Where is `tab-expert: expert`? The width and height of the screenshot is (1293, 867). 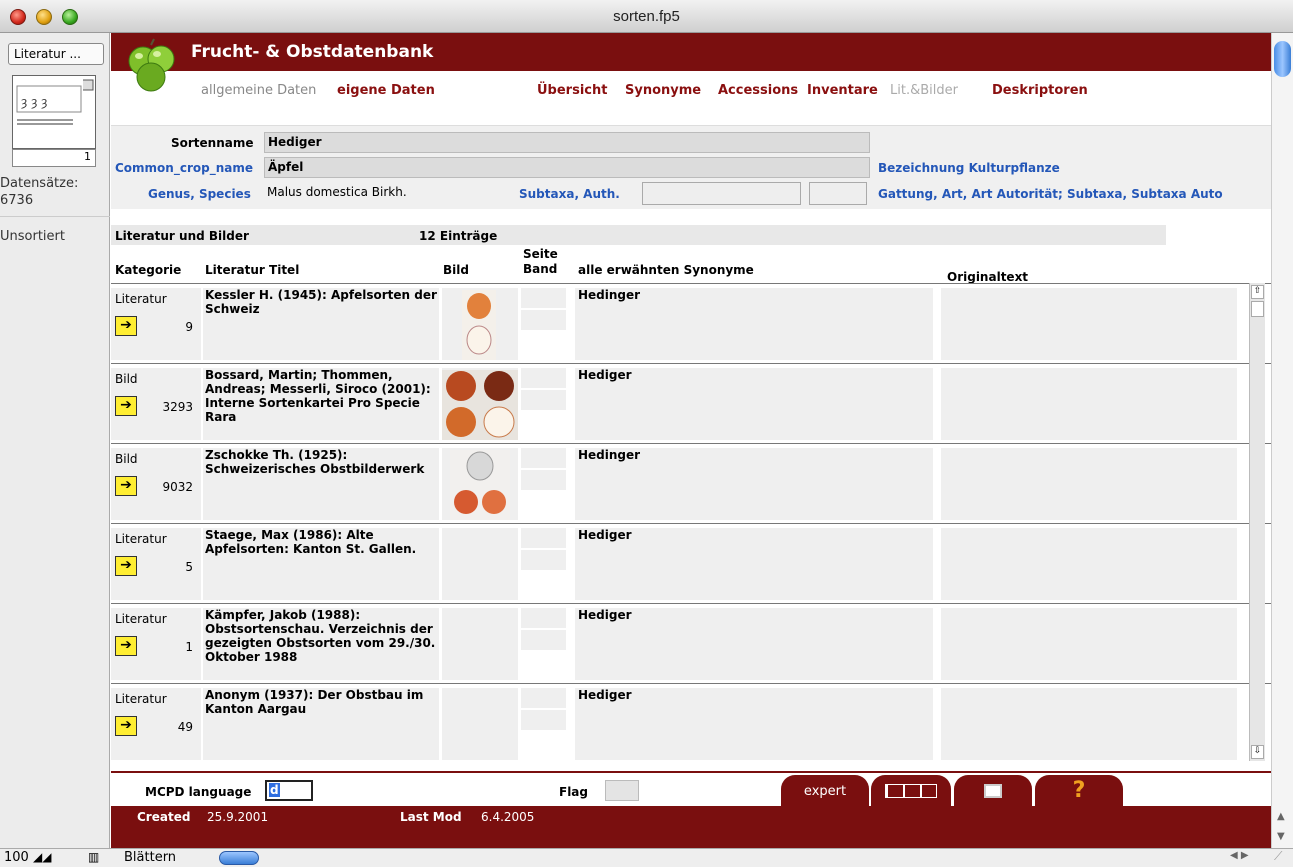 tab-expert: expert is located at coordinates (825, 791).